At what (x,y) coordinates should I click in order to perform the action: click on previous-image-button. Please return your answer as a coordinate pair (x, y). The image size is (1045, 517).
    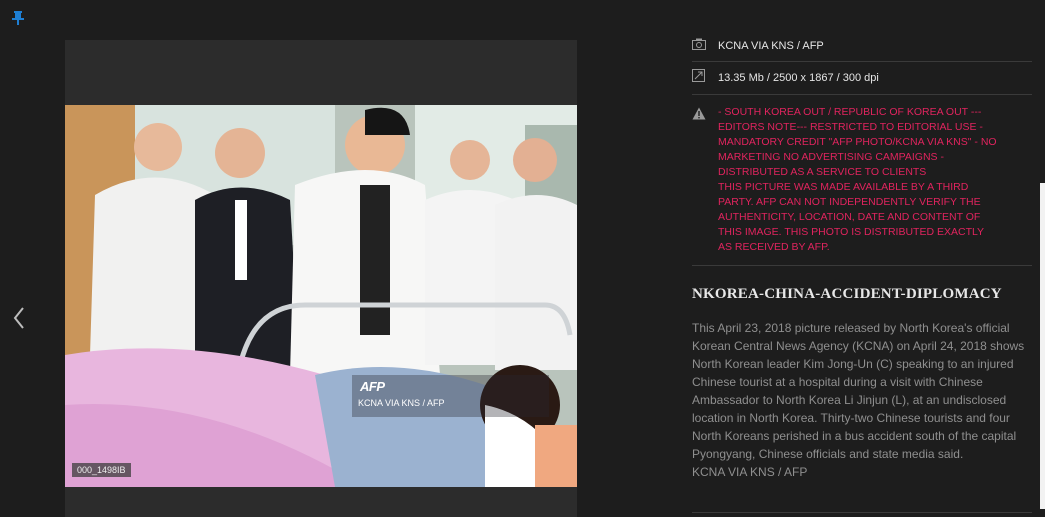
    Looking at the image, I should click on (20, 318).